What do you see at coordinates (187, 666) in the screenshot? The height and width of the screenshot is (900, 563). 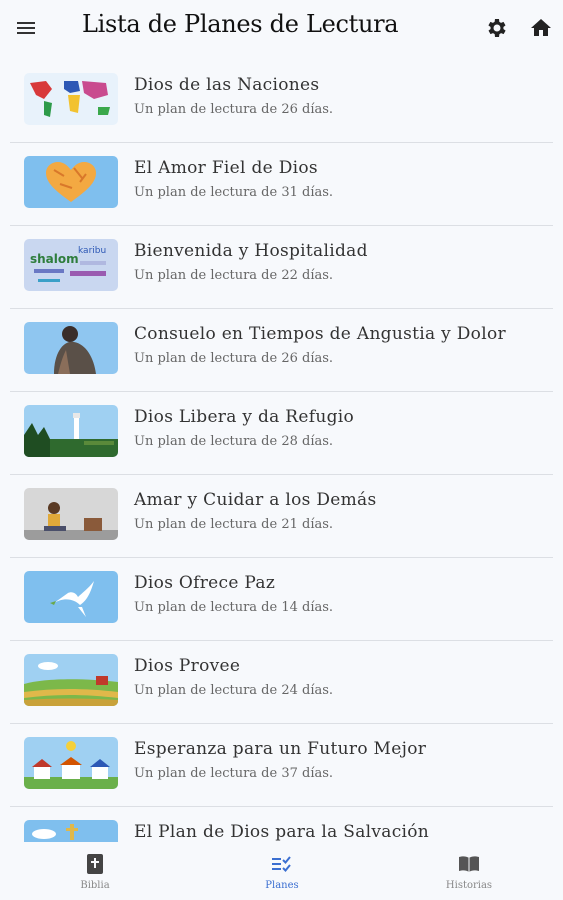 I see `plan-title: Dios Provee` at bounding box center [187, 666].